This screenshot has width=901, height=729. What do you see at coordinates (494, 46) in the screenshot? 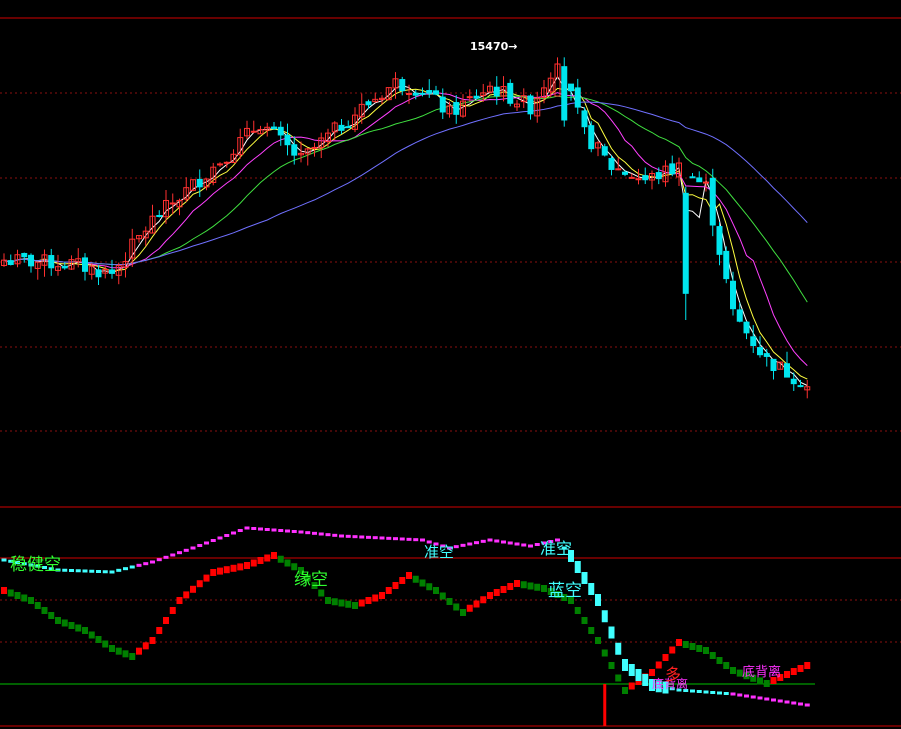
I see `peak-price-label: 15470→` at bounding box center [494, 46].